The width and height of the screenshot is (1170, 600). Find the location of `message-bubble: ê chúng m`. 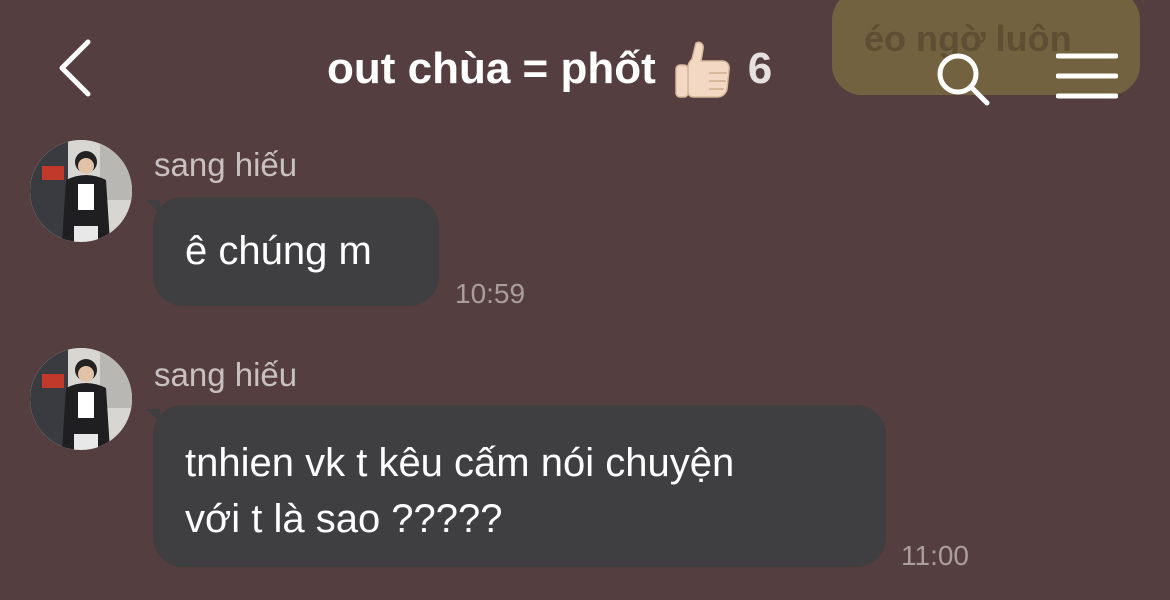

message-bubble: ê chúng m is located at coordinates (296, 251).